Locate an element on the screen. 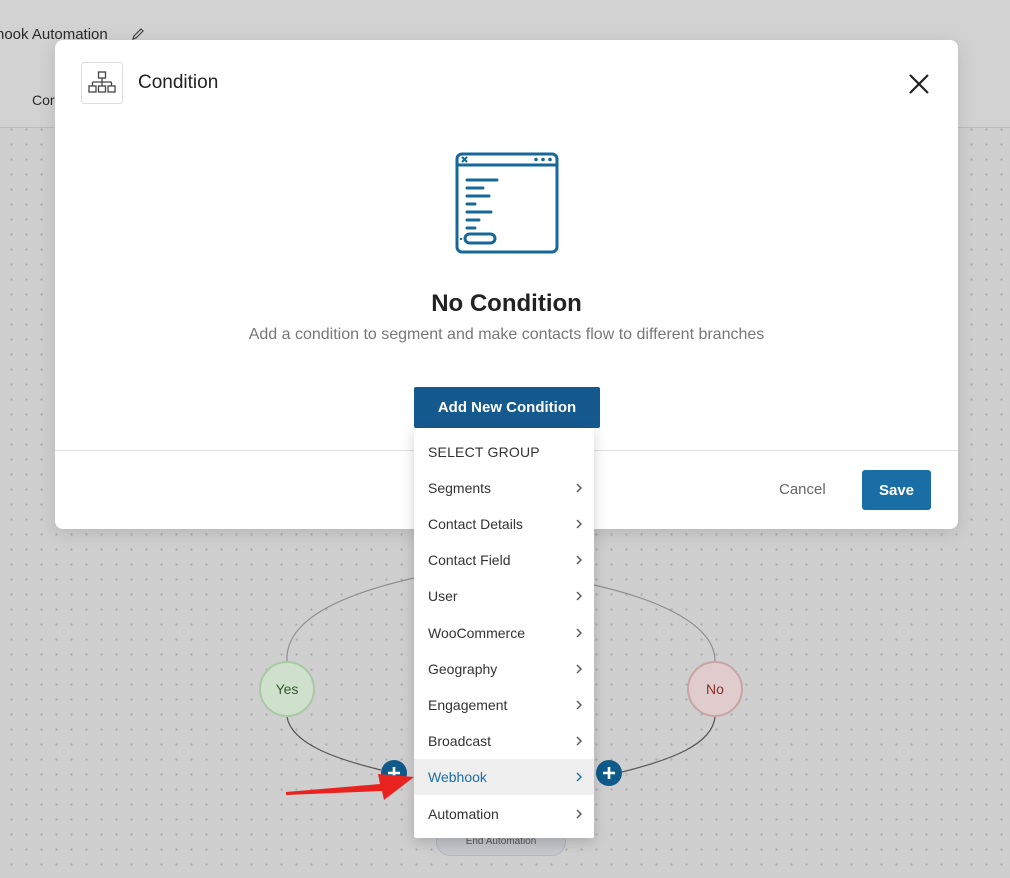 Image resolution: width=1010 pixels, height=878 pixels. modal-title: Condition is located at coordinates (178, 82).